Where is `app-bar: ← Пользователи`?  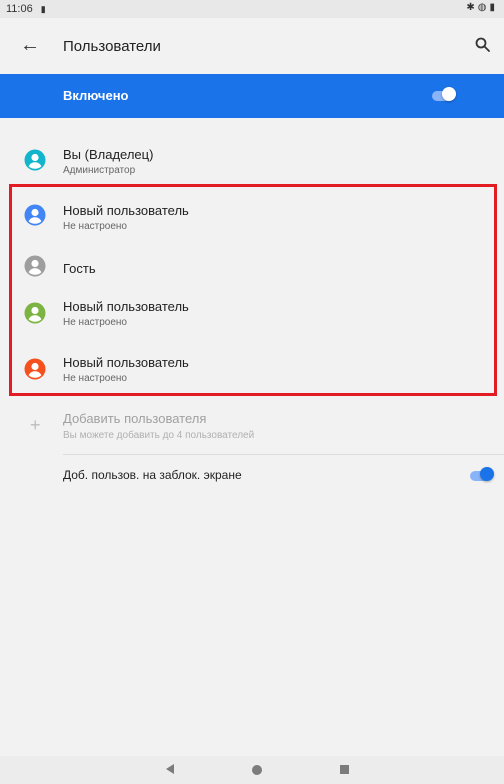 app-bar: ← Пользователи is located at coordinates (252, 46).